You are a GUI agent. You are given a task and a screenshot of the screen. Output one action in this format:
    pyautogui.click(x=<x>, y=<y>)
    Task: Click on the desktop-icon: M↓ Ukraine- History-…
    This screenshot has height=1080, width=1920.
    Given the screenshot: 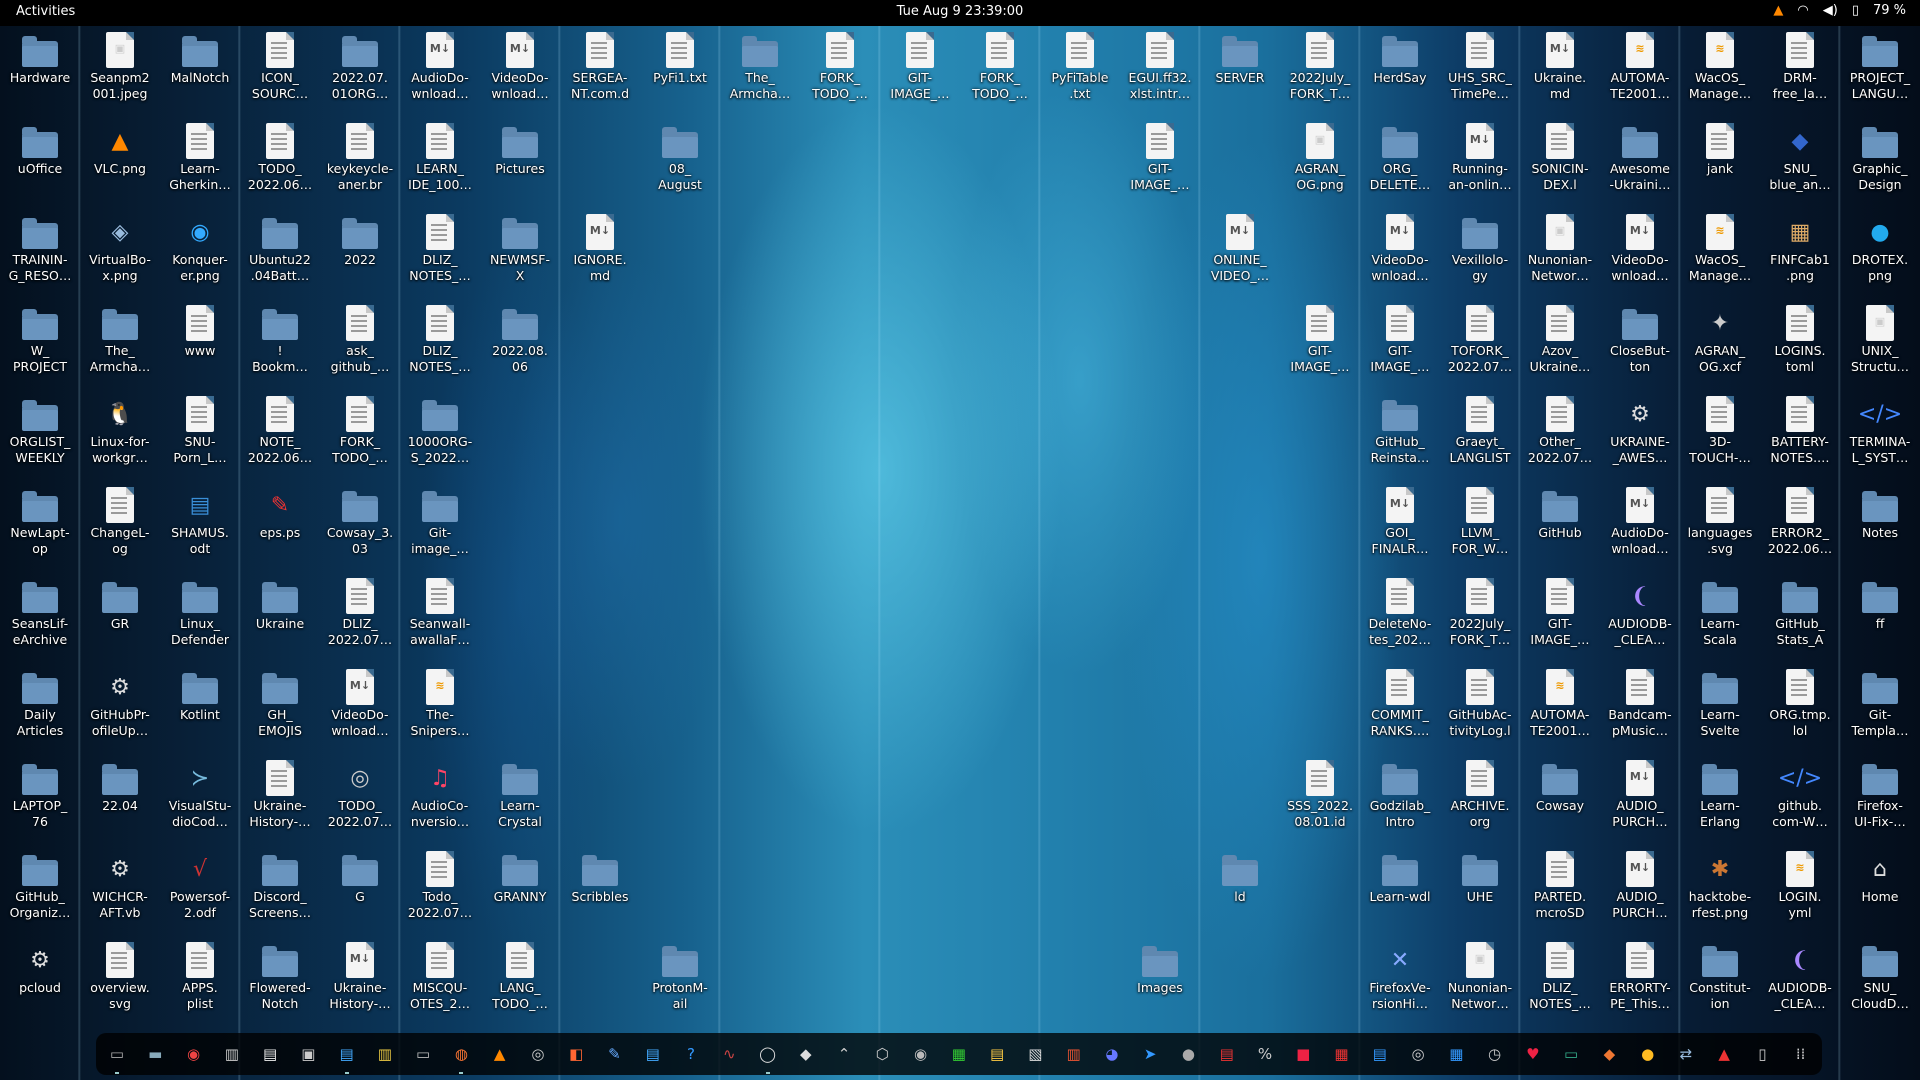 What is the action you would take?
    pyautogui.click(x=360, y=983)
    